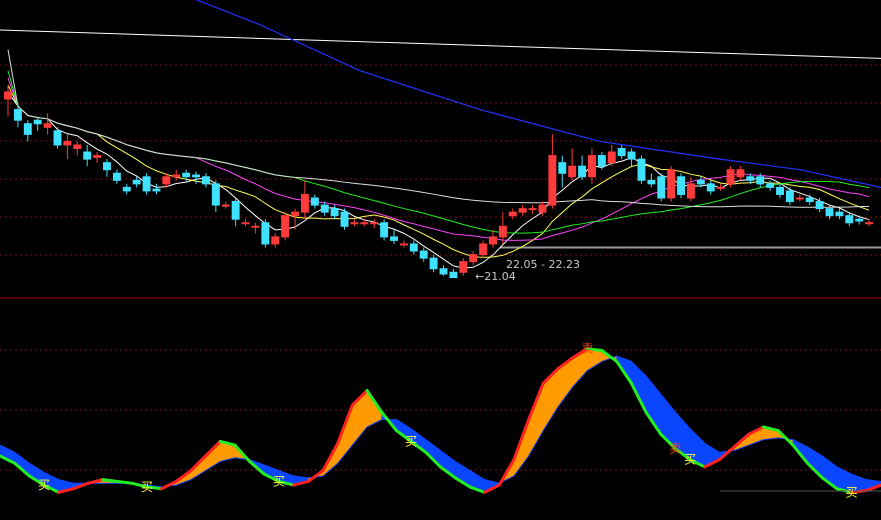  I want to click on sell-signal-label: 卖, so click(675, 449).